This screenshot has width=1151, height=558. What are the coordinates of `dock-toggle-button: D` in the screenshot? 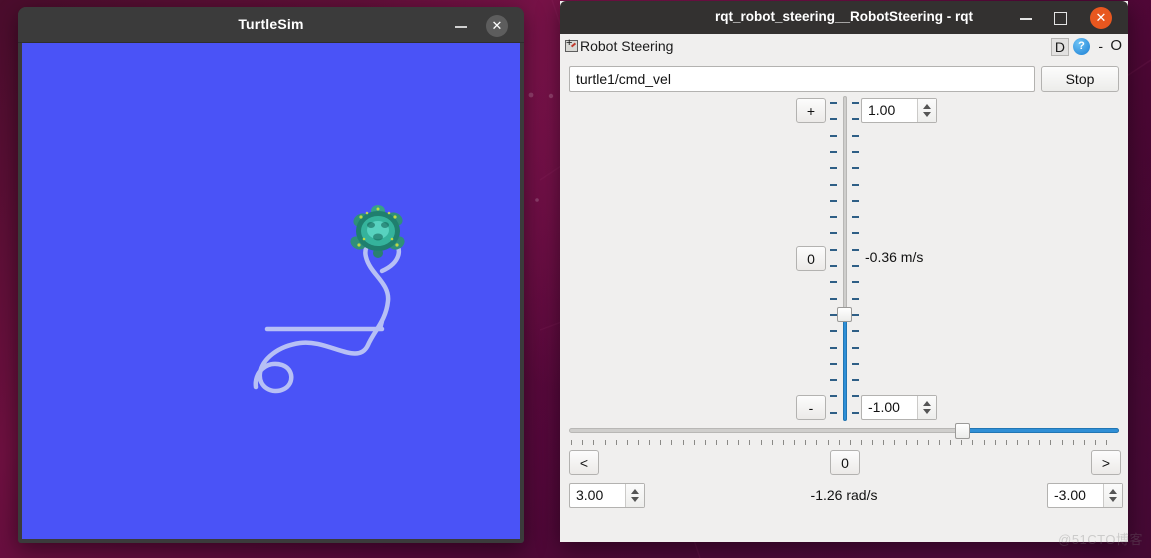 It's located at (1059, 47).